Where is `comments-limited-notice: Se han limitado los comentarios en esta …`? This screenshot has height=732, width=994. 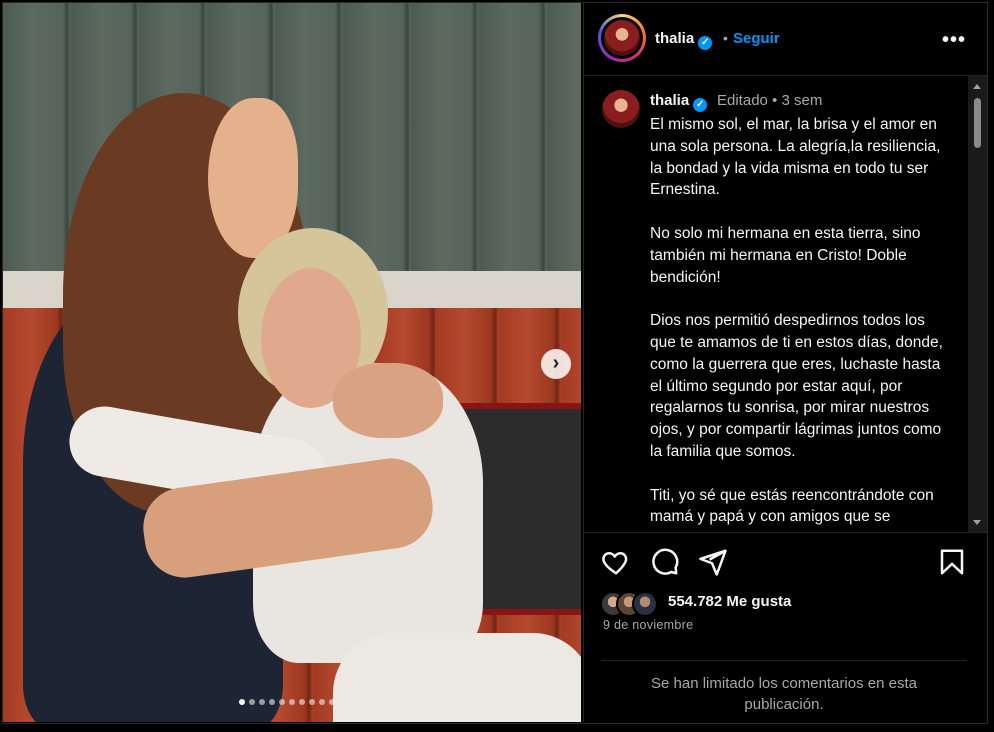
comments-limited-notice: Se han limitado los comentarios en esta … is located at coordinates (784, 694).